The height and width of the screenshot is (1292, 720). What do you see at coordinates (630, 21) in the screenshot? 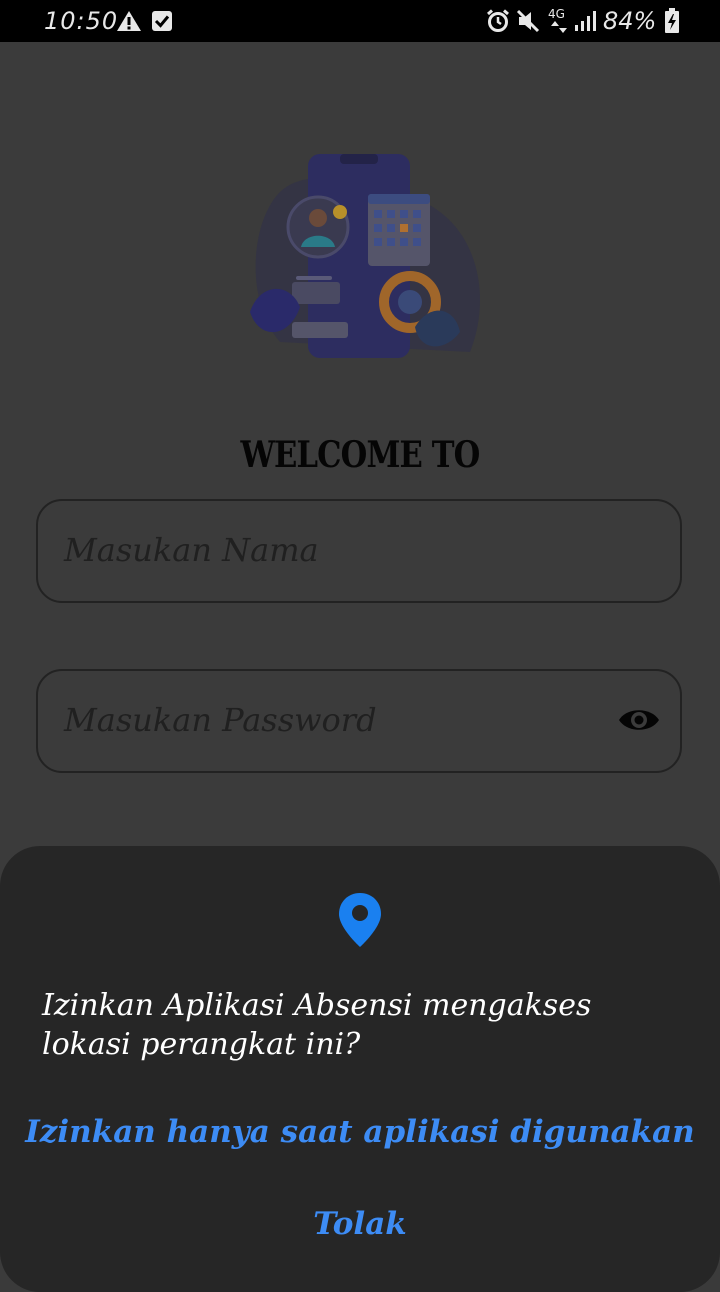
I see `battery-percentage: 84%` at bounding box center [630, 21].